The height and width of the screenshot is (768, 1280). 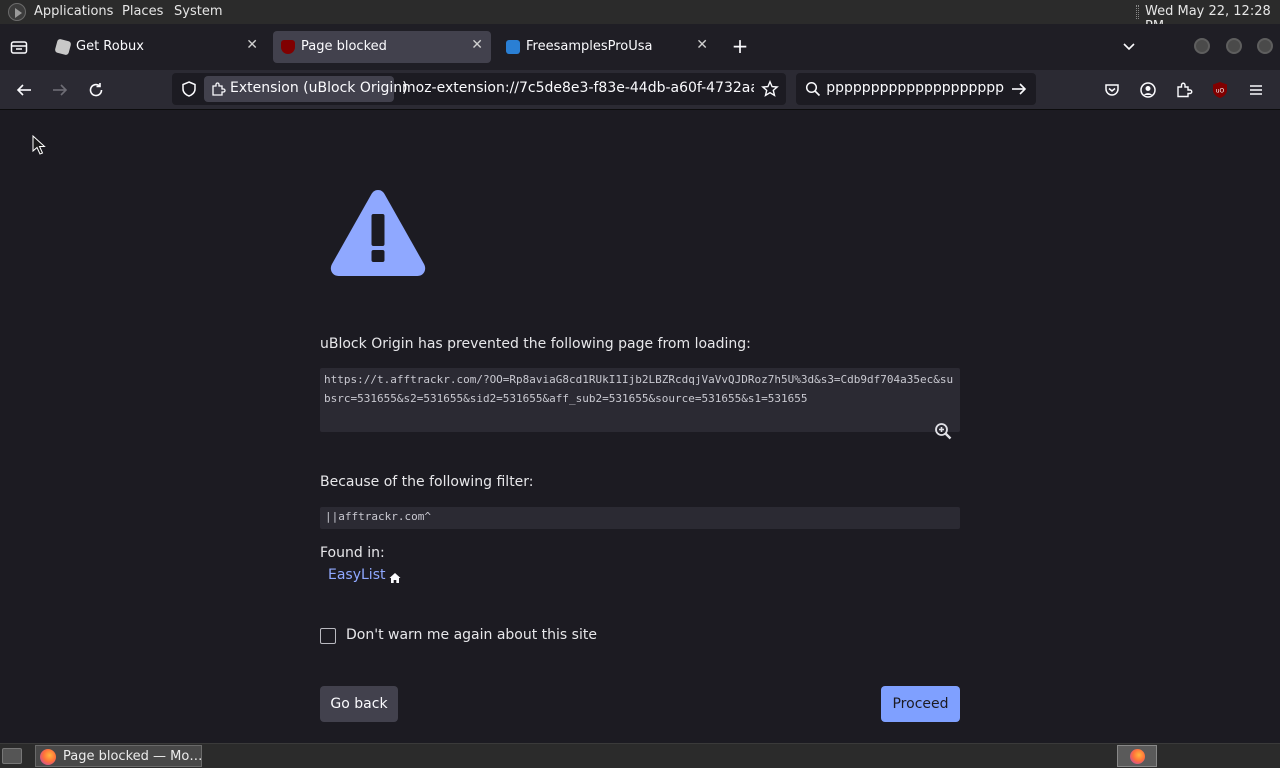 I want to click on warning-triangle-icon, so click(x=378, y=233).